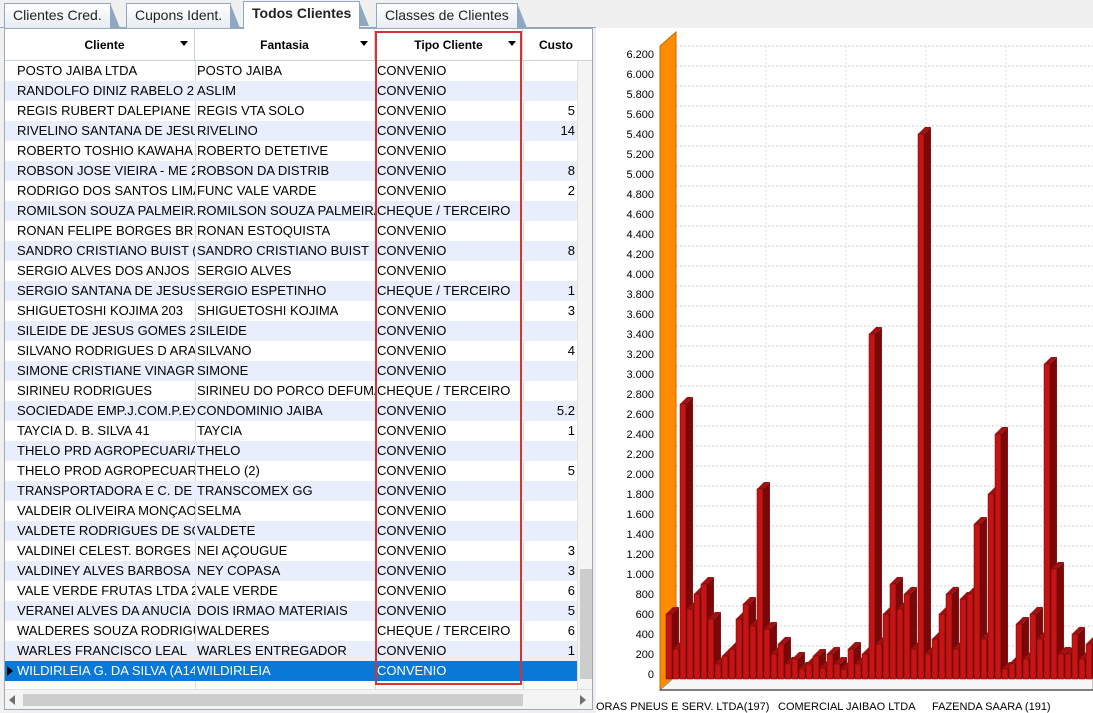  What do you see at coordinates (104, 550) in the screenshot?
I see `cell-cliente: VALDINEI CELEST. BORGES` at bounding box center [104, 550].